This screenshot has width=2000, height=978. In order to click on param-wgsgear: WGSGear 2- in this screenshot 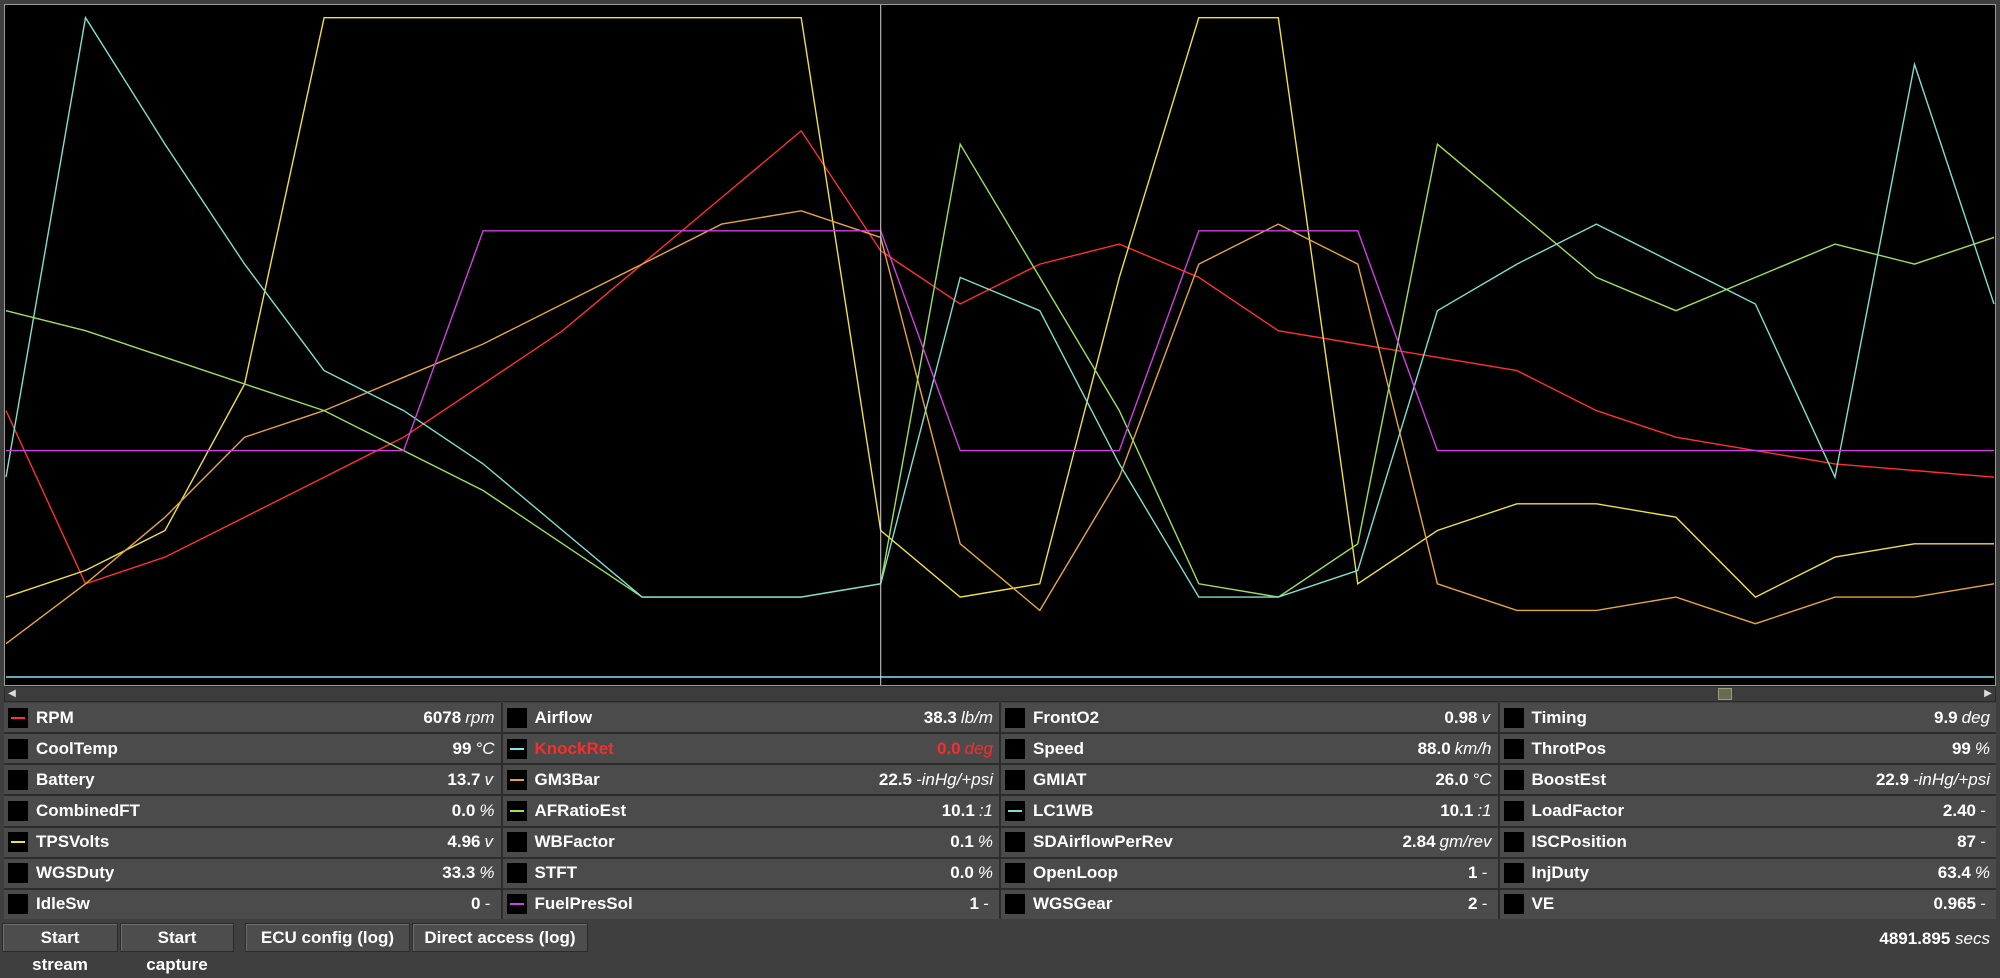, I will do `click(1249, 904)`.